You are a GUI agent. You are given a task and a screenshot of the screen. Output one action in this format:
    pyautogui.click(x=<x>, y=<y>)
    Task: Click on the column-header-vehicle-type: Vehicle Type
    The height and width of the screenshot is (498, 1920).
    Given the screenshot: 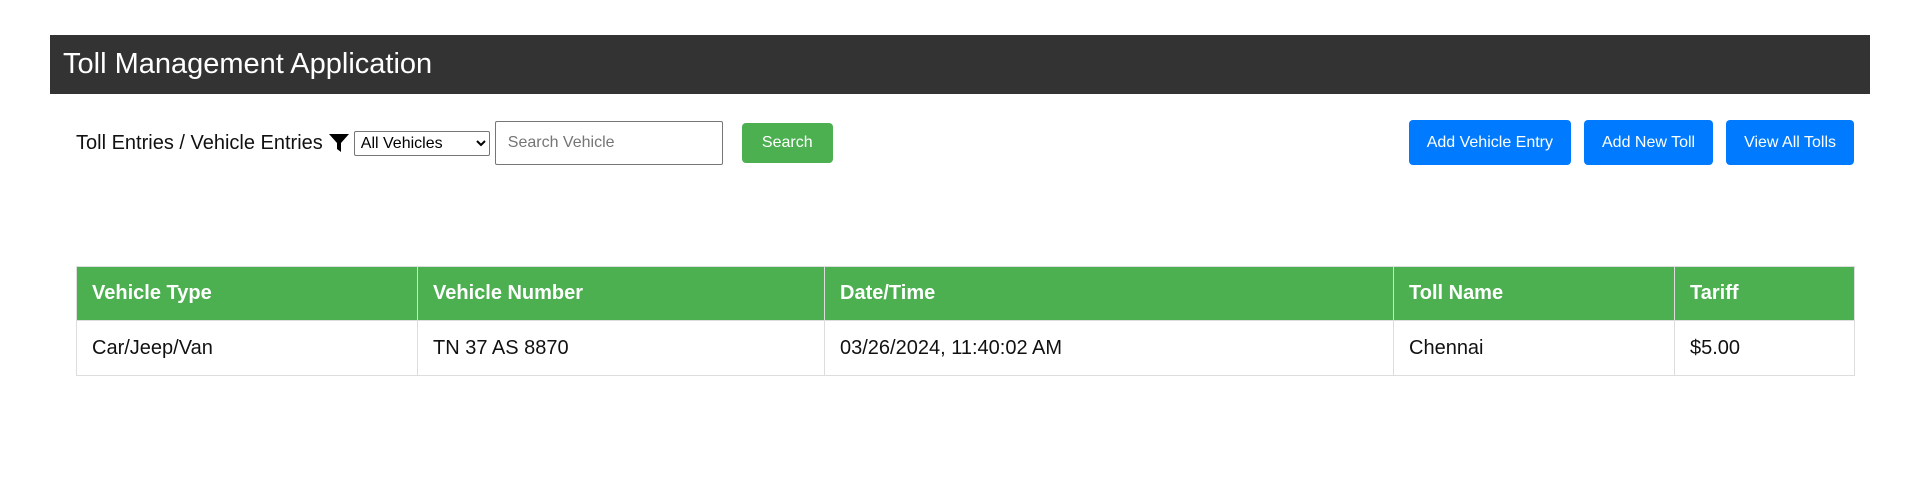 What is the action you would take?
    pyautogui.click(x=247, y=293)
    